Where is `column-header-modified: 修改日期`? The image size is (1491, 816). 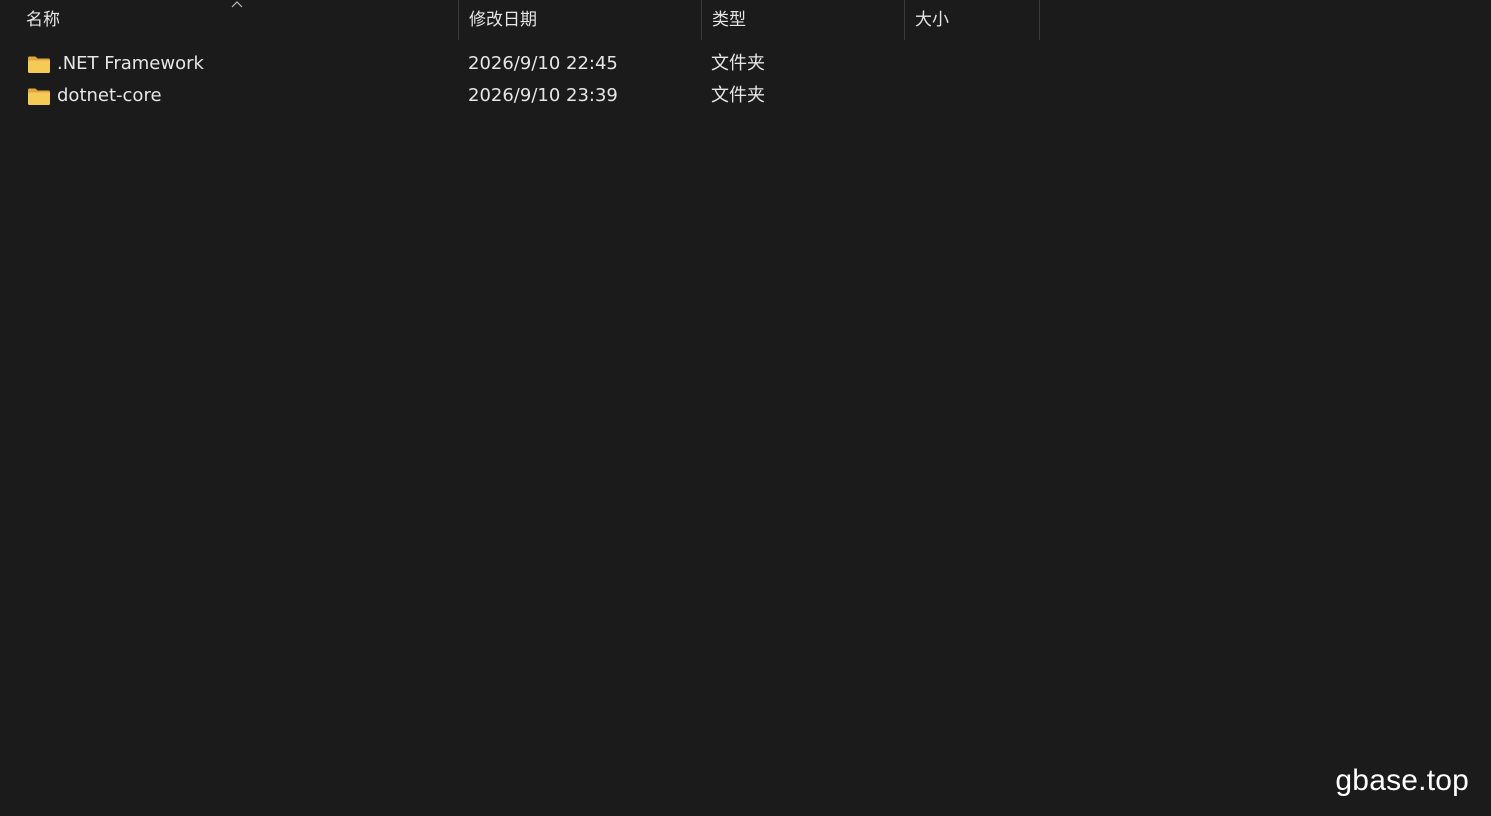
column-header-modified: 修改日期 is located at coordinates (580, 20).